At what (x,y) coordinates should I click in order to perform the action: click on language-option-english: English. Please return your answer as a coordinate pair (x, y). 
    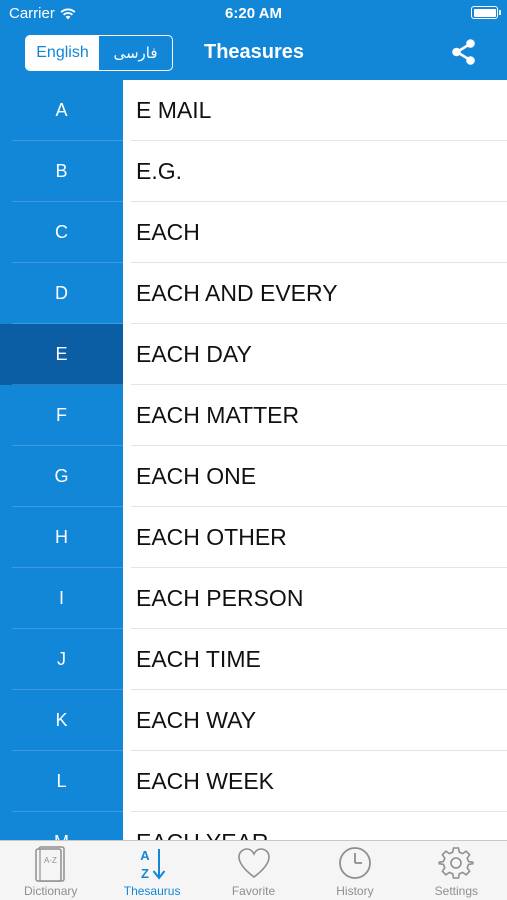
    Looking at the image, I should click on (62, 53).